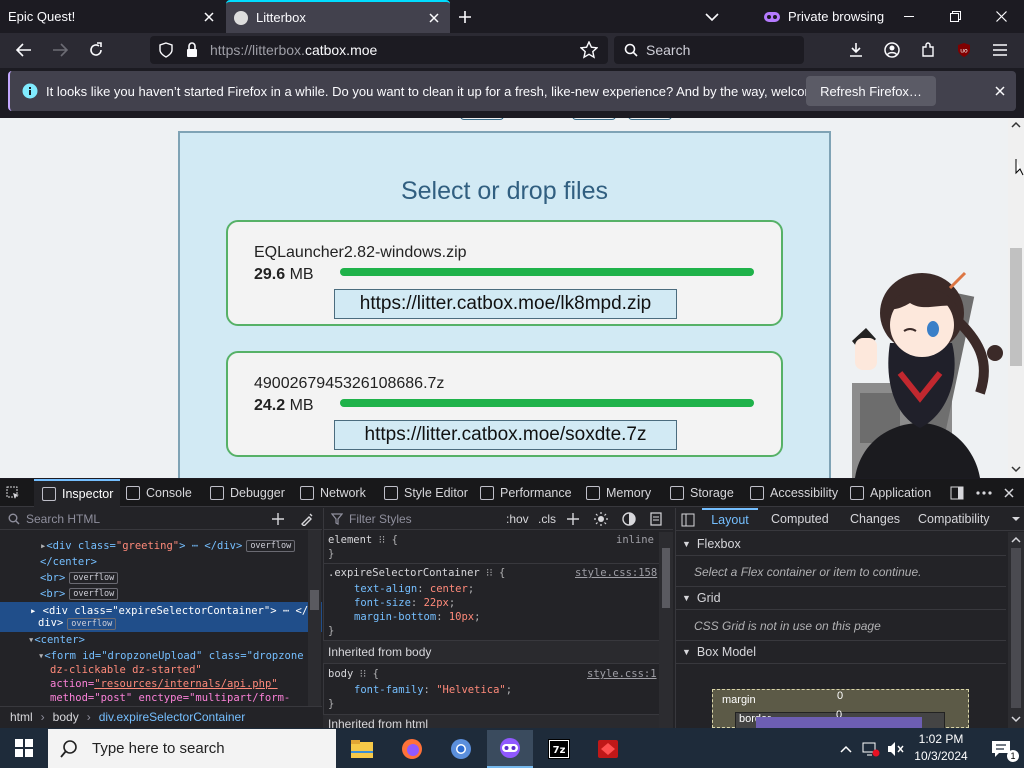 The image size is (1024, 768). What do you see at coordinates (890, 493) in the screenshot?
I see `devtools-tab-application: Application` at bounding box center [890, 493].